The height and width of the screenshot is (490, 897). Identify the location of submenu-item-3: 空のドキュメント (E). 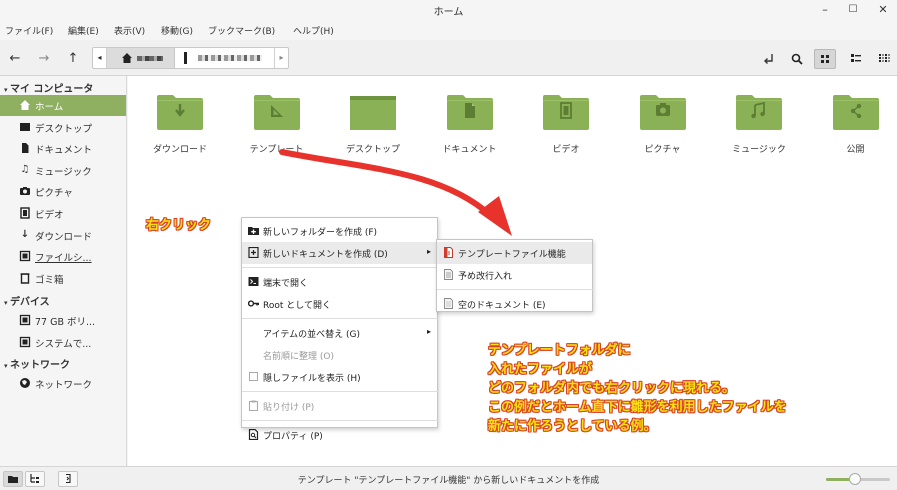
(514, 304).